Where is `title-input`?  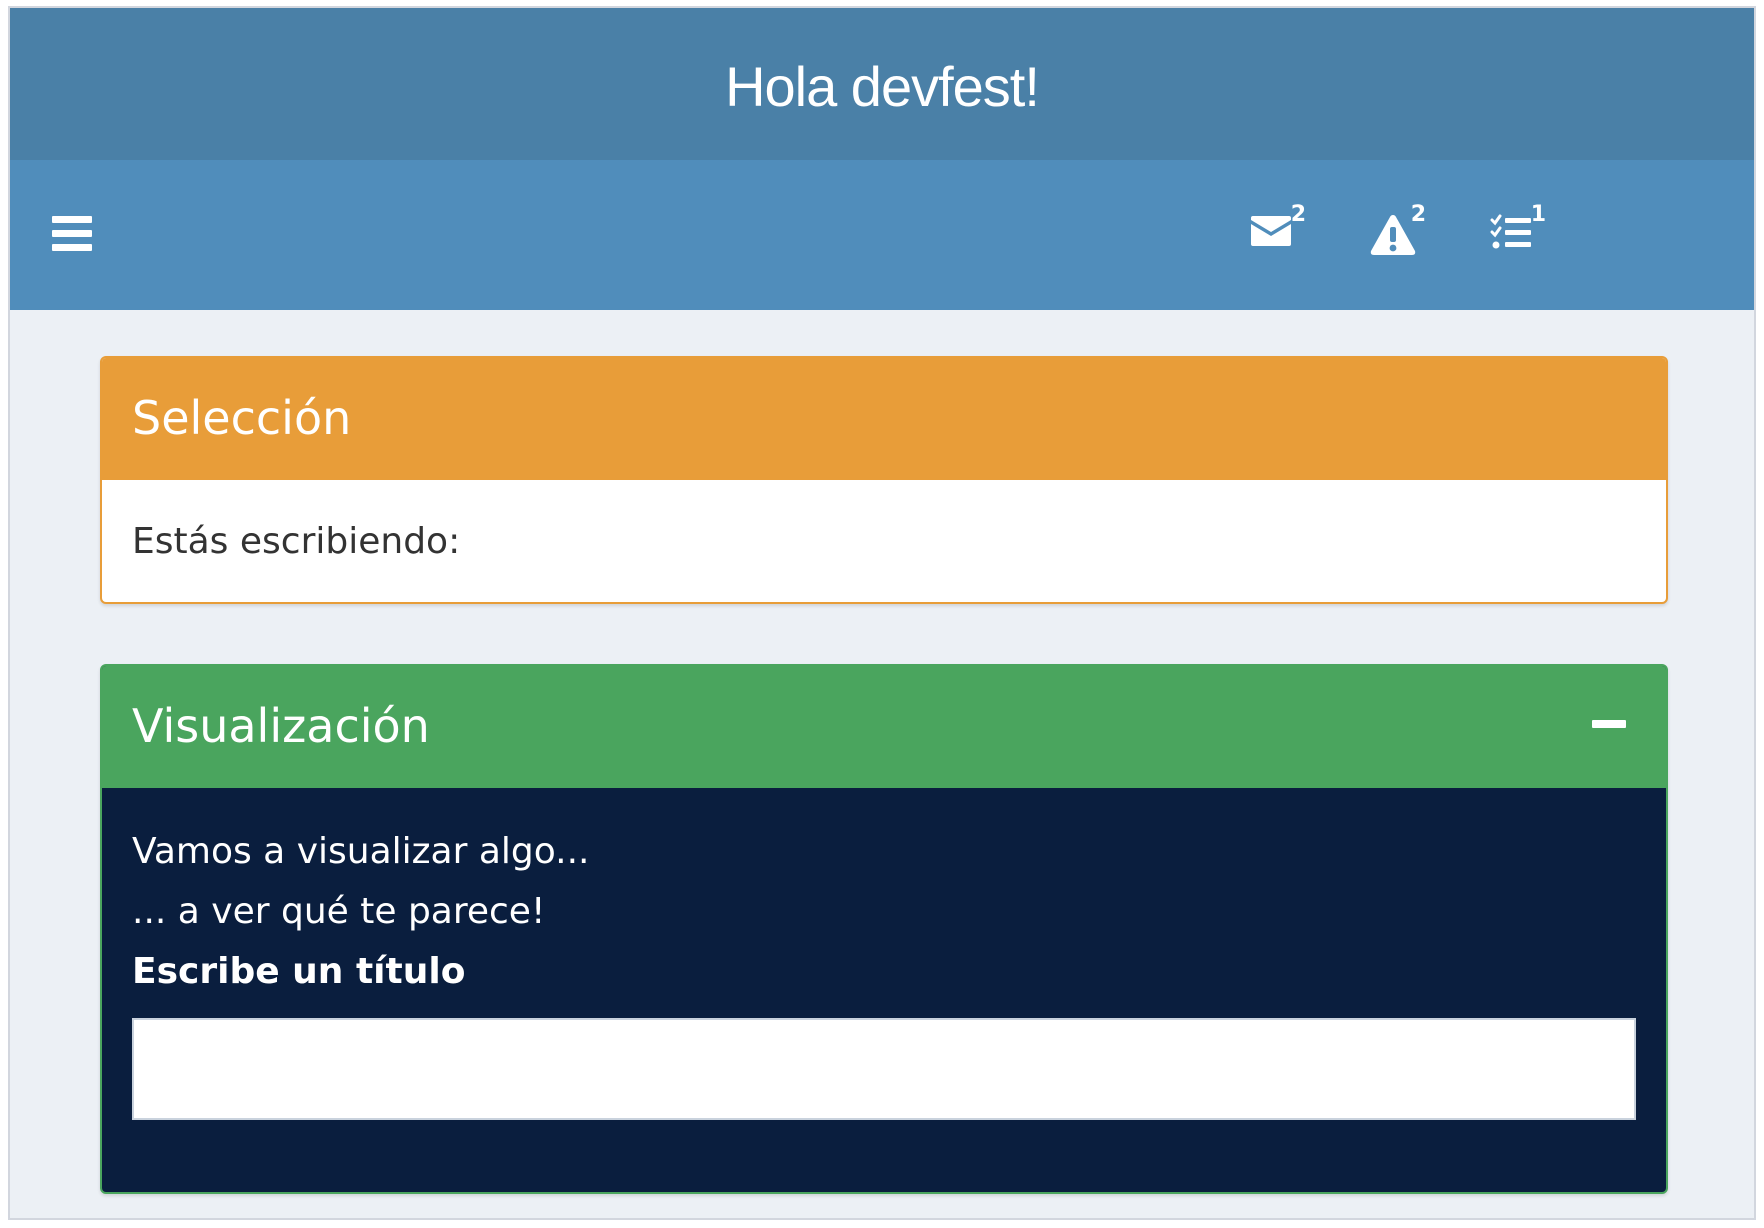 title-input is located at coordinates (884, 1069).